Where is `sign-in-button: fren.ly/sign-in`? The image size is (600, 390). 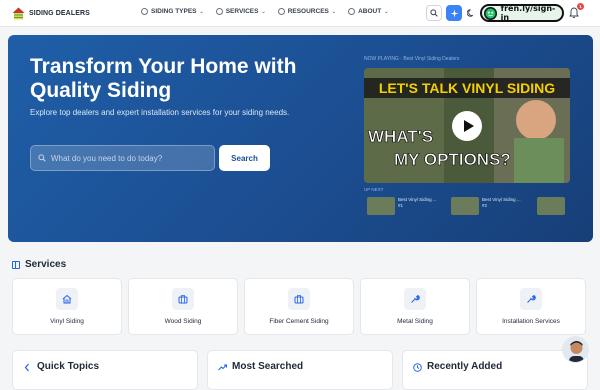
sign-in-button: fren.ly/sign-in is located at coordinates (522, 13).